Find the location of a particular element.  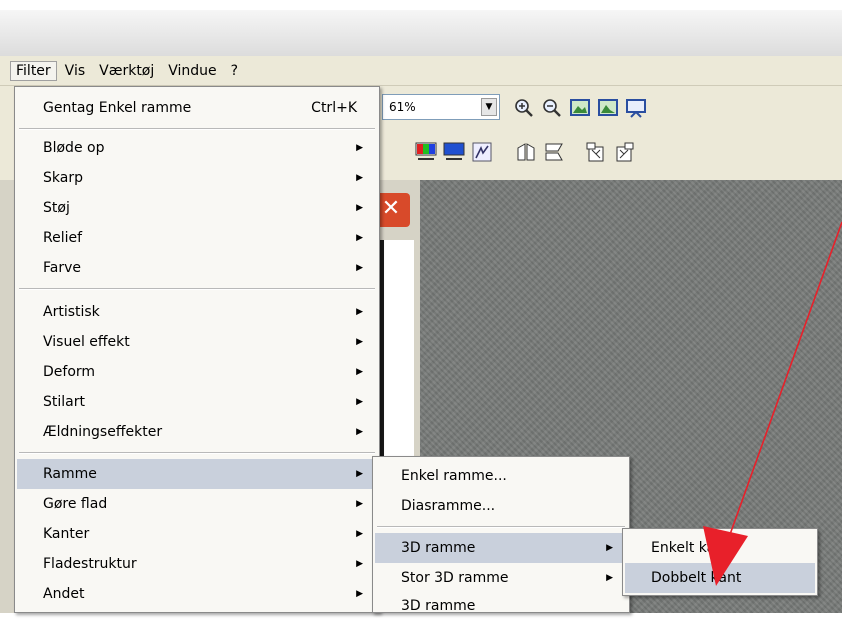

zoom-select: 61% ▼ is located at coordinates (441, 107).